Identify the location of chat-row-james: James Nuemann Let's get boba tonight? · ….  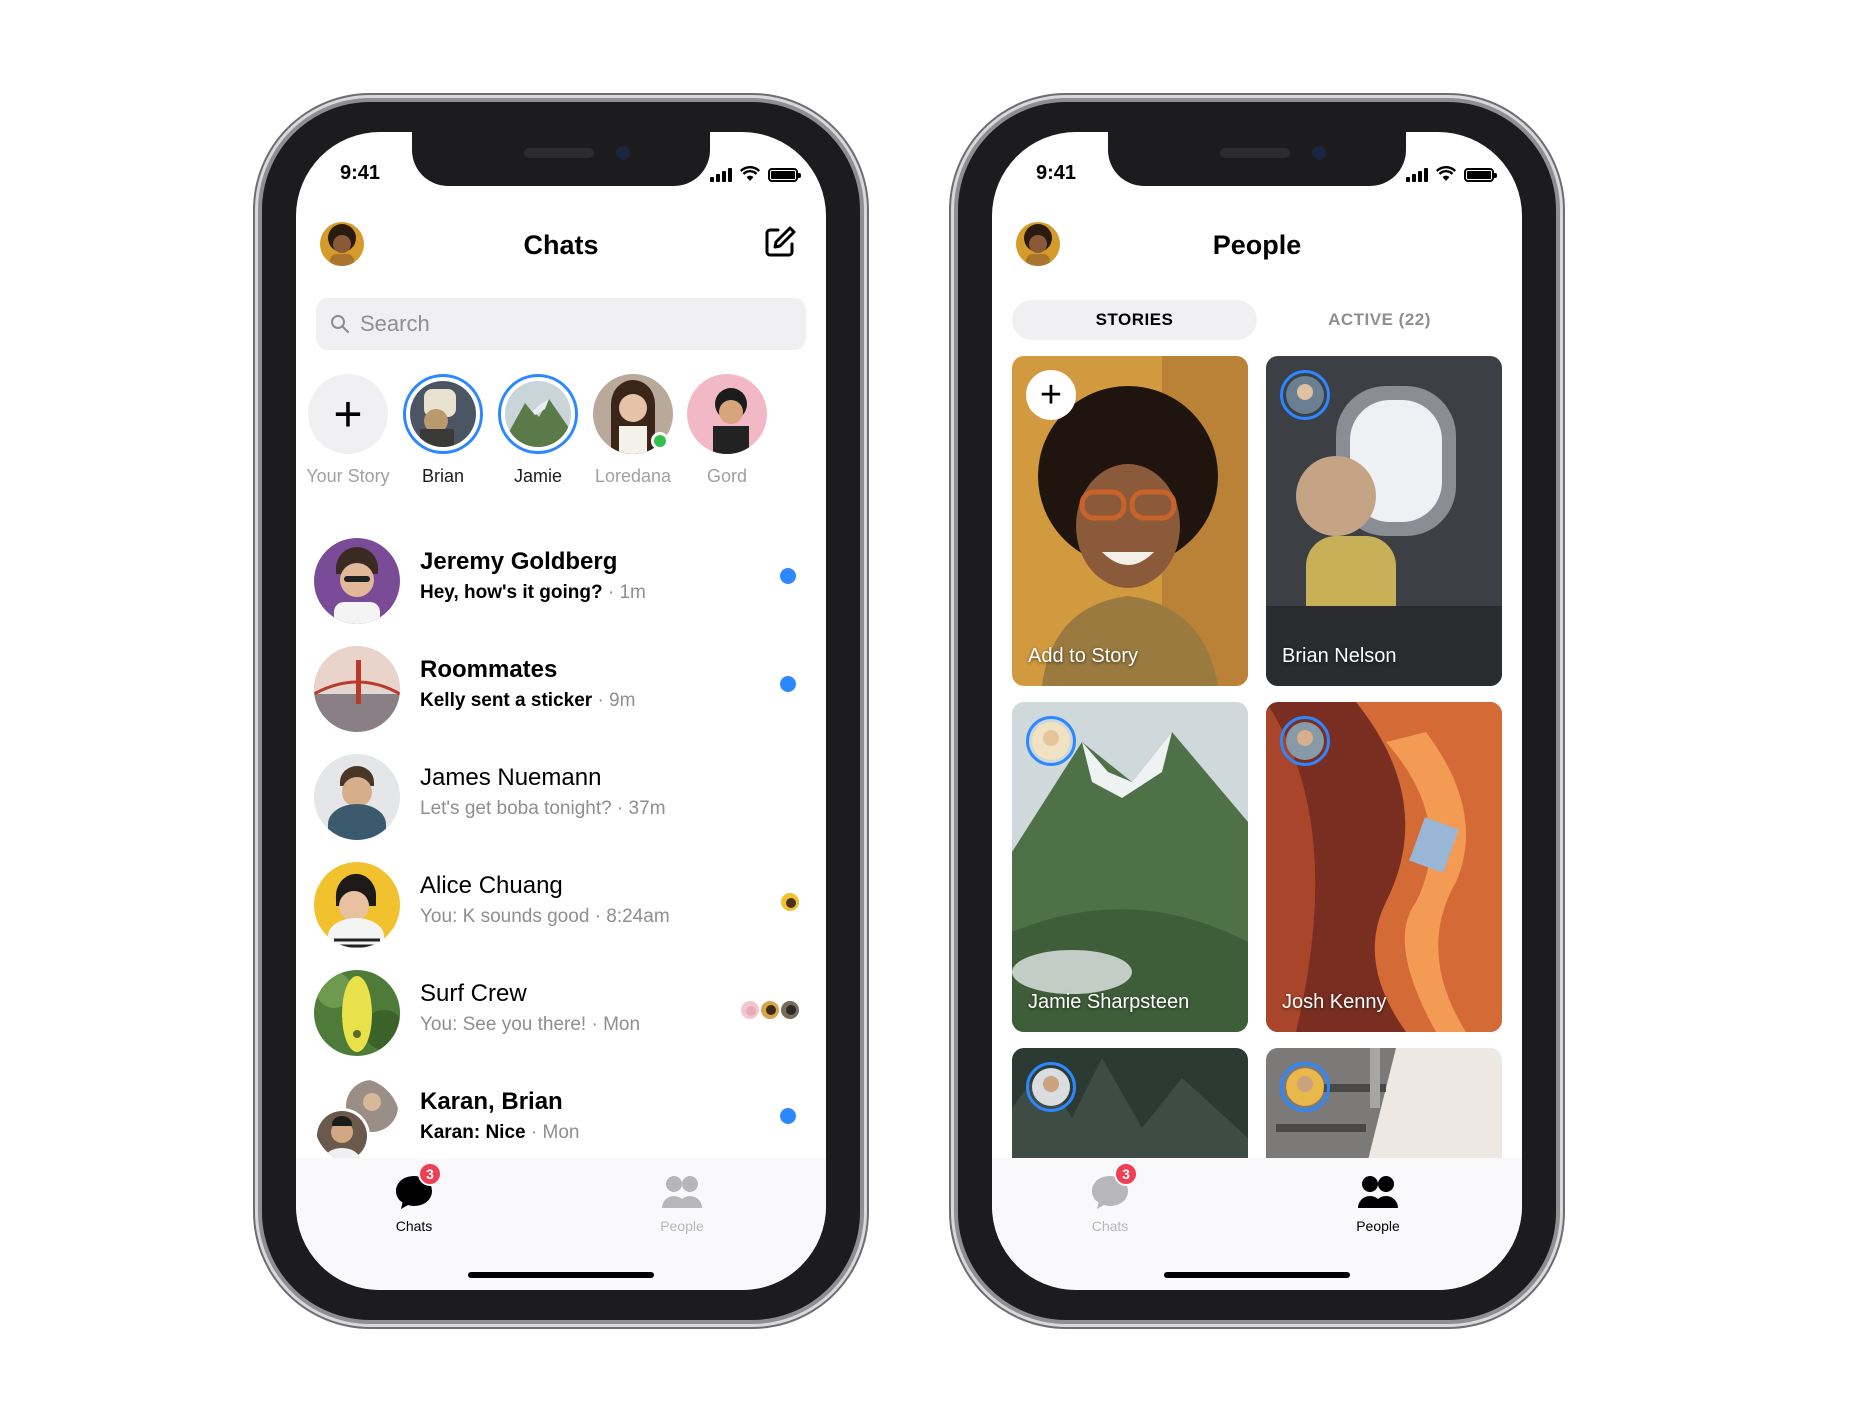
(561, 800).